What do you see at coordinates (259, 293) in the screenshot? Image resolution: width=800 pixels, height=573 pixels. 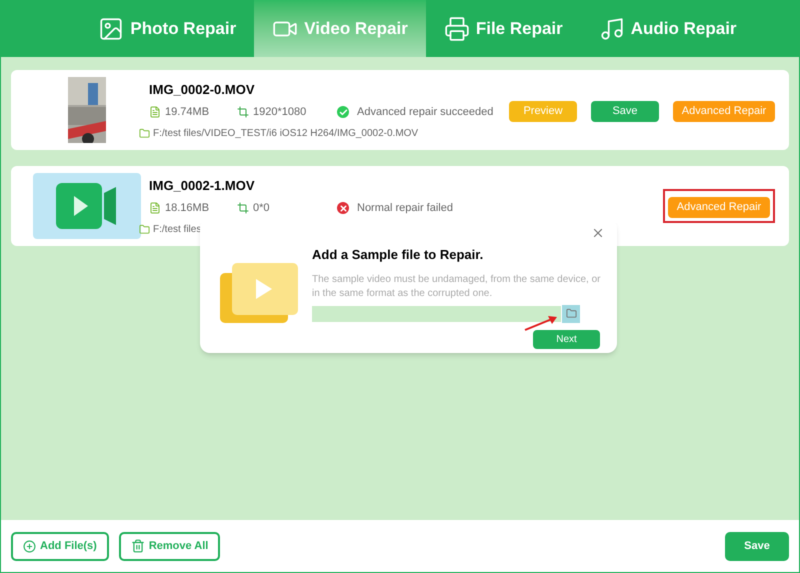 I see `video-folder-icon` at bounding box center [259, 293].